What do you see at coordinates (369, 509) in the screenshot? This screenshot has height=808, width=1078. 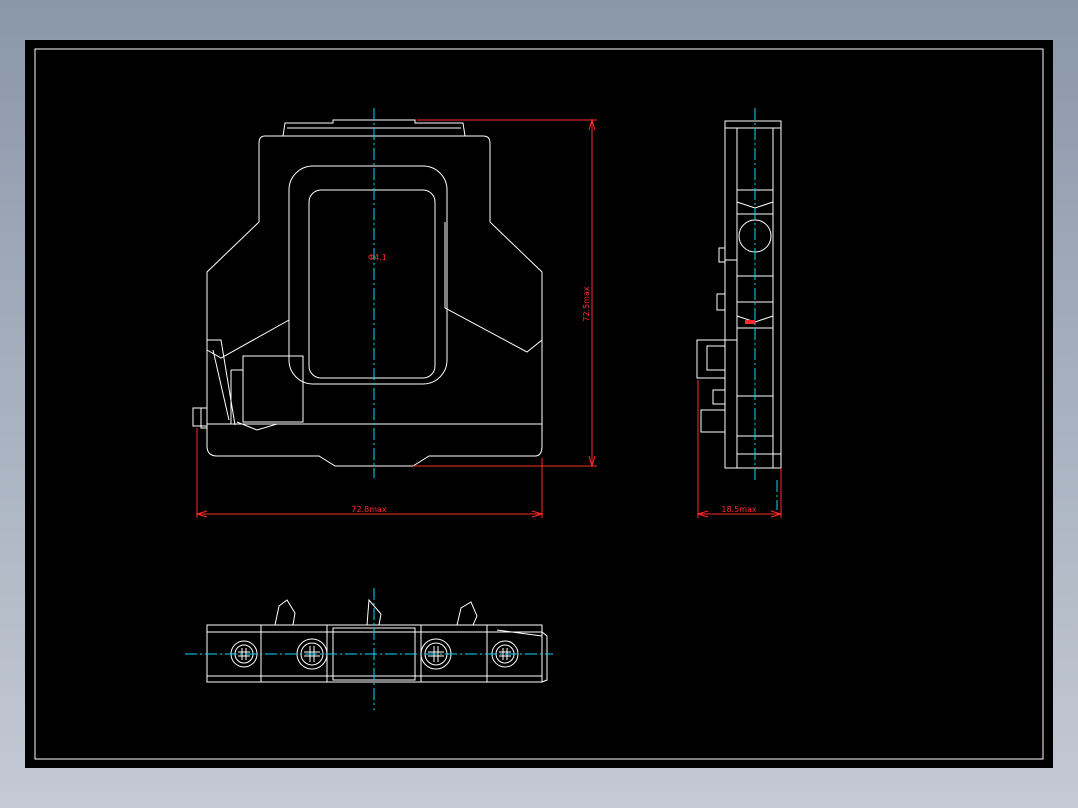 I see `width-dimension-label: 72.8max` at bounding box center [369, 509].